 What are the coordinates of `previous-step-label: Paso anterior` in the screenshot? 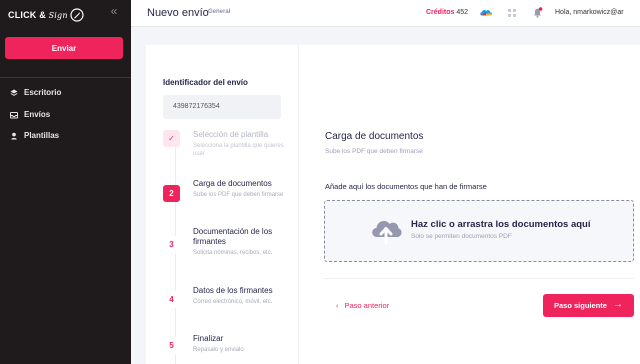 It's located at (367, 305).